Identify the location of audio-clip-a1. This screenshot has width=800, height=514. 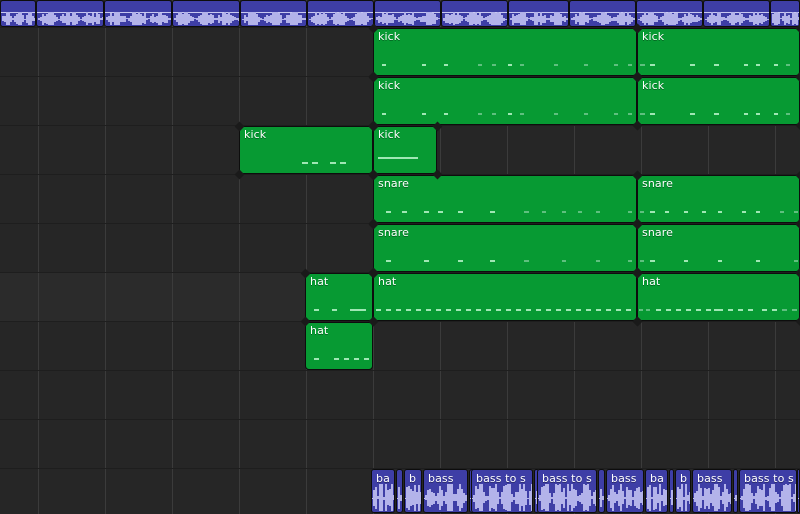
(70, 13).